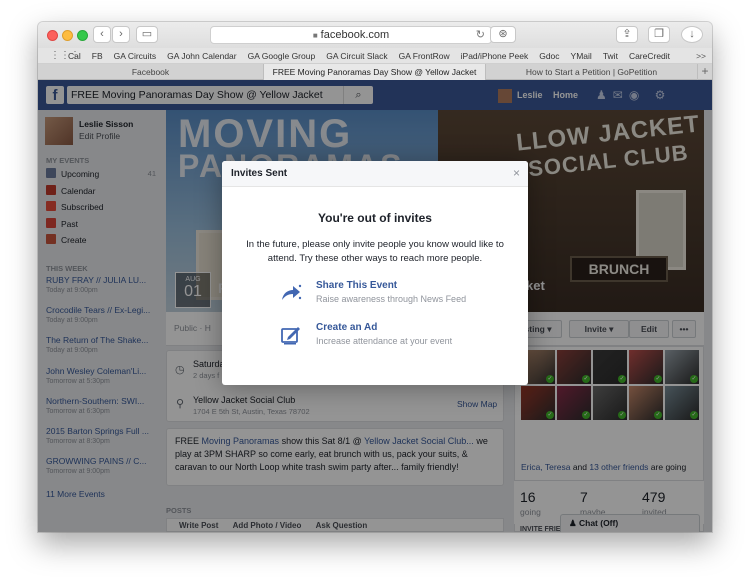 This screenshot has width=750, height=585. Describe the element at coordinates (581, 56) in the screenshot. I see `favorite-item: YMail` at that location.